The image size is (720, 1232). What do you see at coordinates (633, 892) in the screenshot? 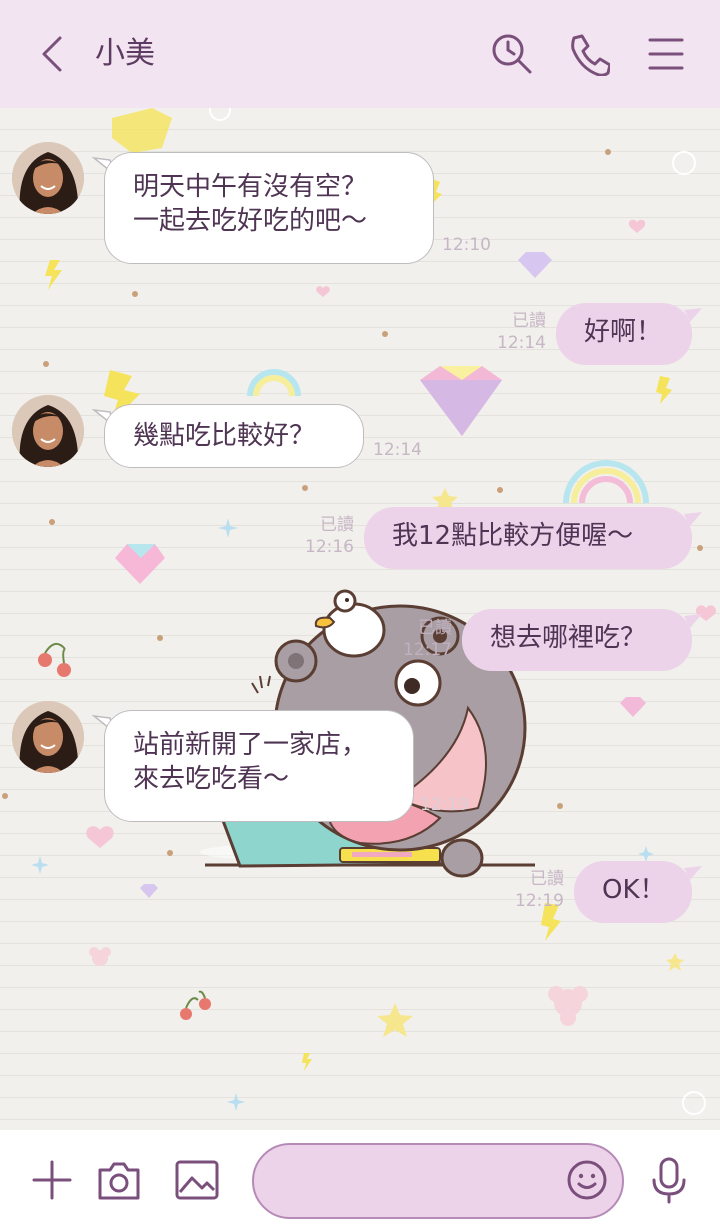
I see `message-bubble-outgoing: OK！` at bounding box center [633, 892].